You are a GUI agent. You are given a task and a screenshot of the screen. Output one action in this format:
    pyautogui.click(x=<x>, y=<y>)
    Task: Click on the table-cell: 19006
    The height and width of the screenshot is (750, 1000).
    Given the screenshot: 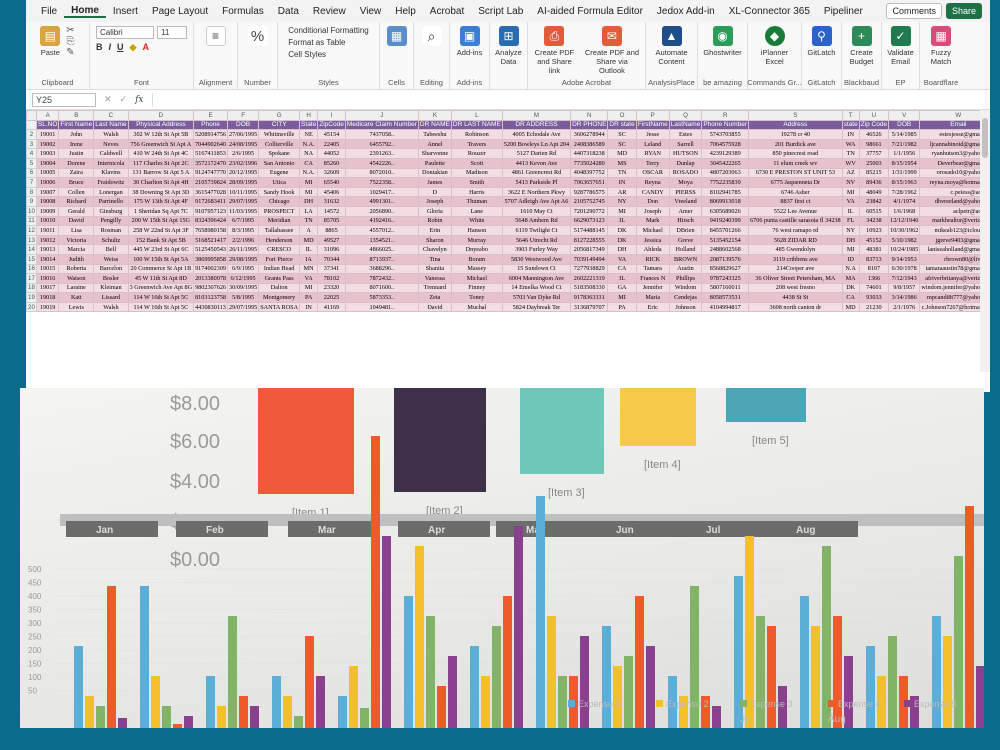 What is the action you would take?
    pyautogui.click(x=47, y=182)
    